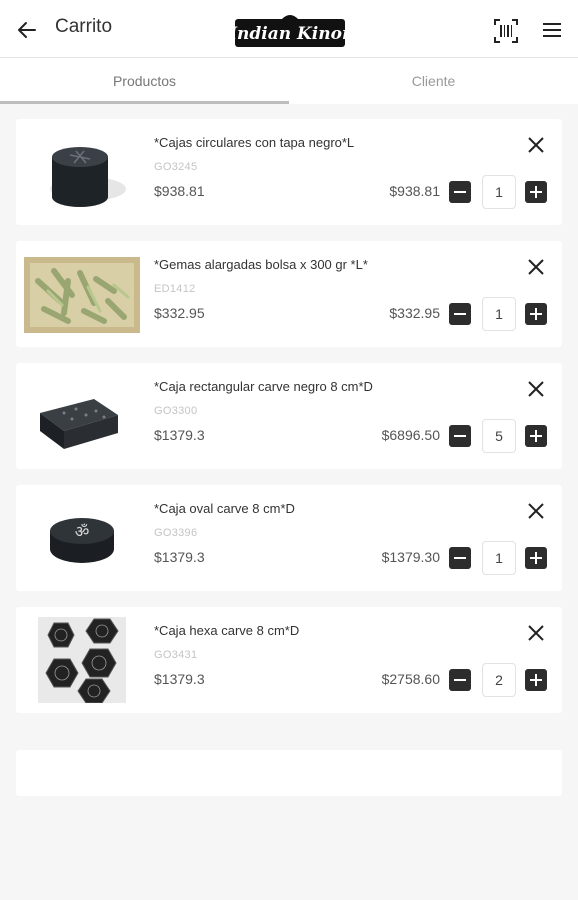 This screenshot has height=900, width=578. What do you see at coordinates (82, 531) in the screenshot?
I see `svg-text: ॐ` at bounding box center [82, 531].